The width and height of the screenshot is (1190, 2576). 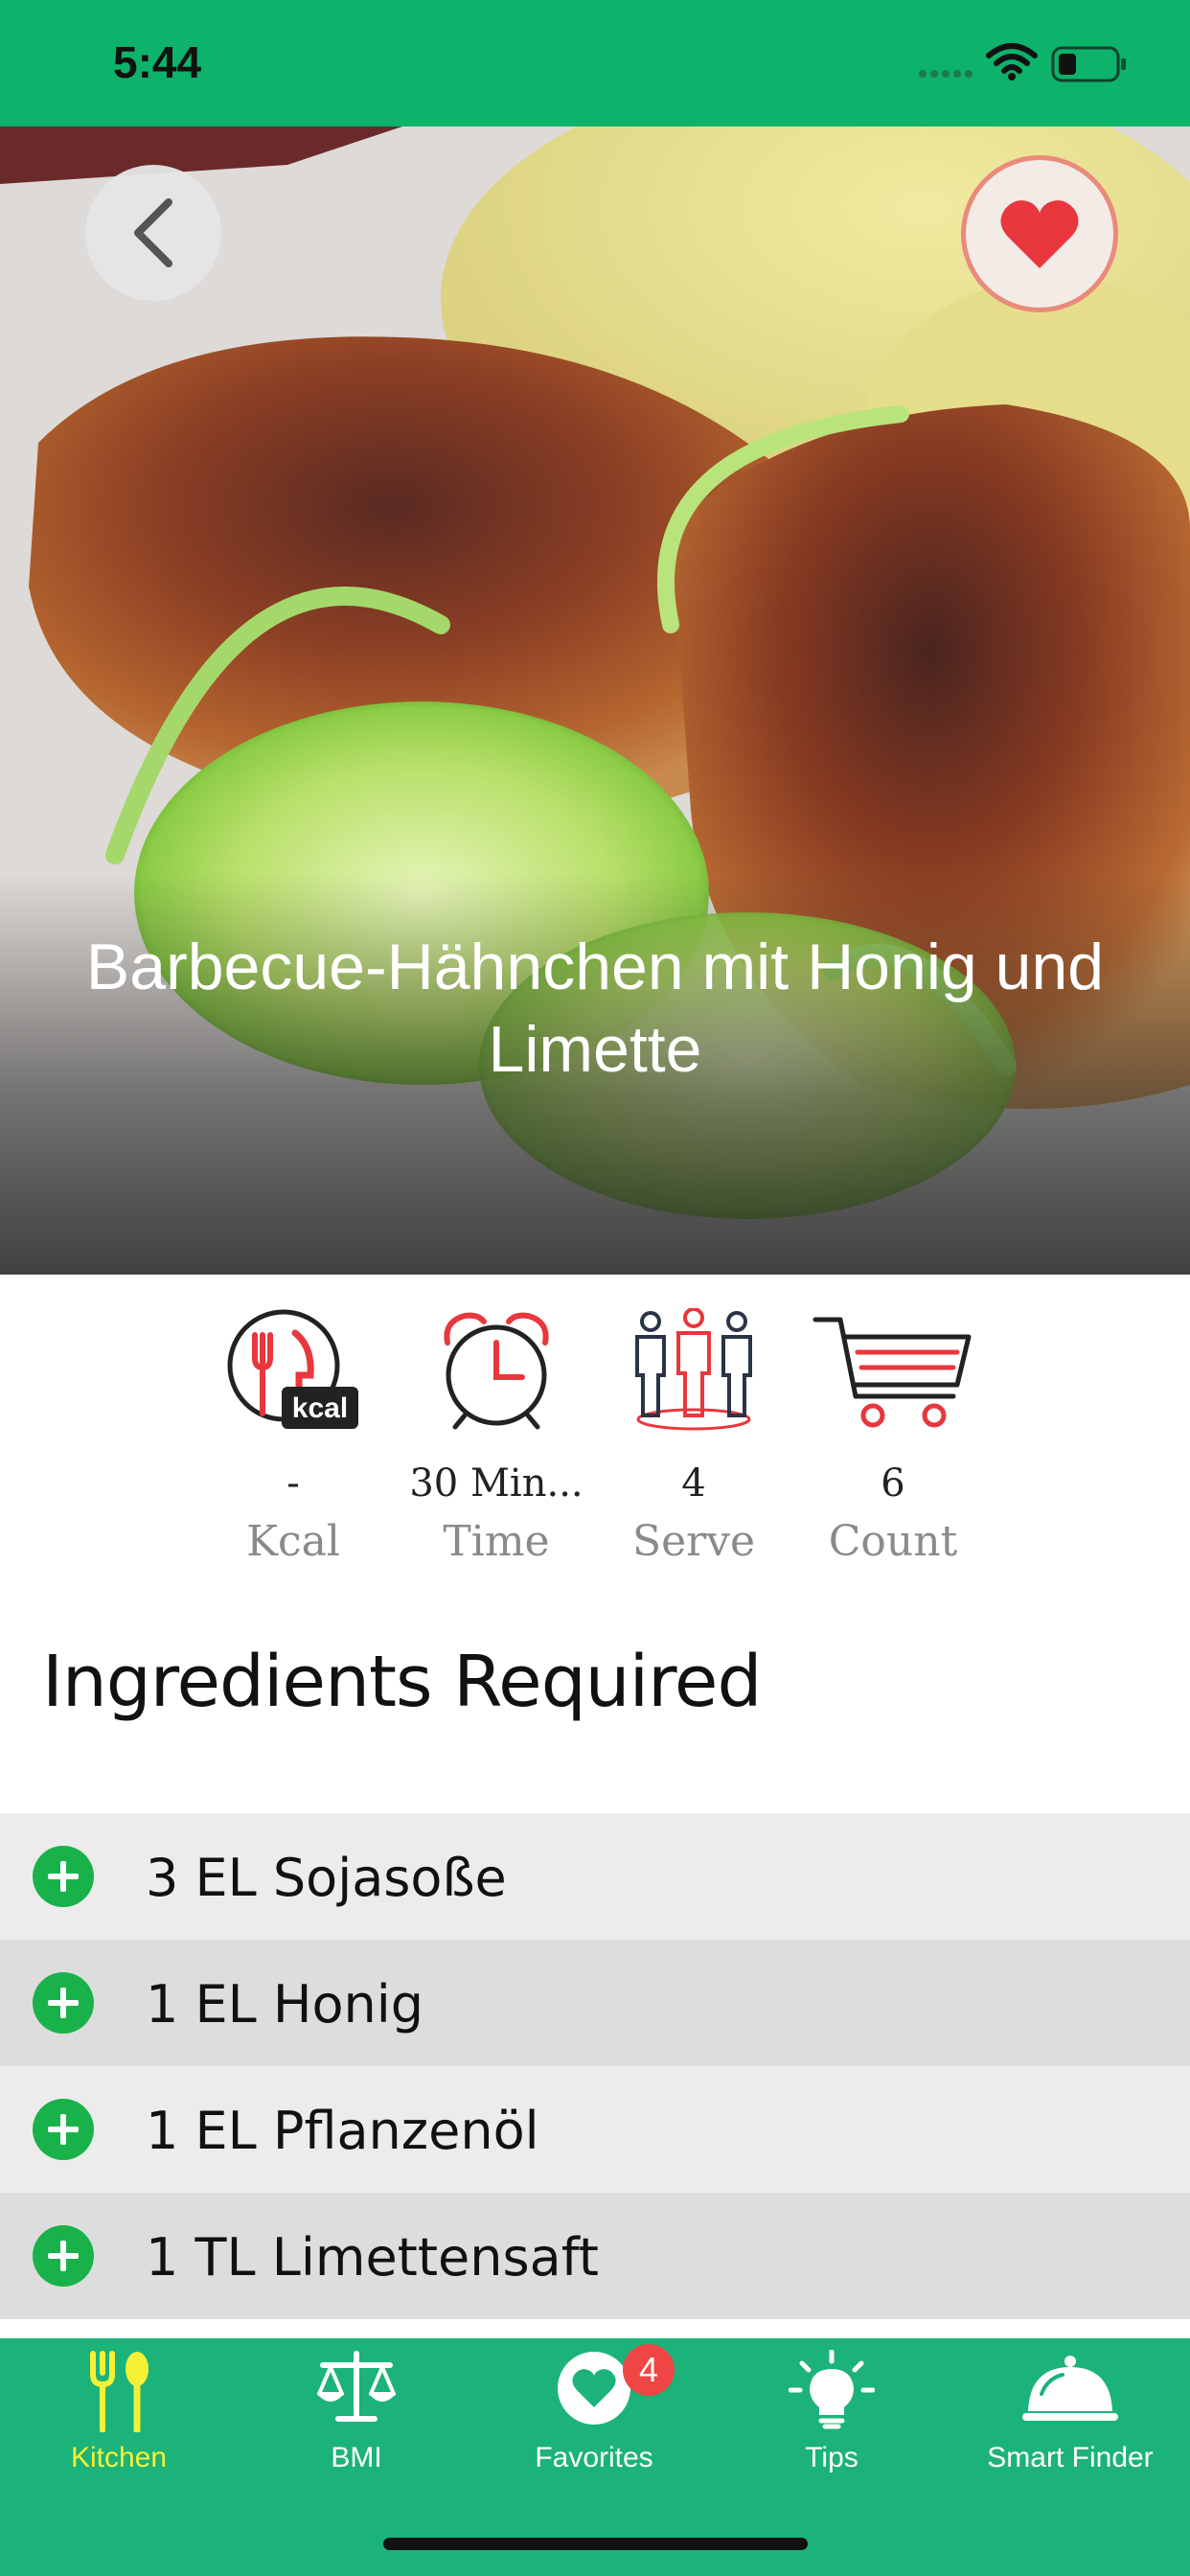 What do you see at coordinates (694, 1437) in the screenshot?
I see `stat-serve: 4 Serve` at bounding box center [694, 1437].